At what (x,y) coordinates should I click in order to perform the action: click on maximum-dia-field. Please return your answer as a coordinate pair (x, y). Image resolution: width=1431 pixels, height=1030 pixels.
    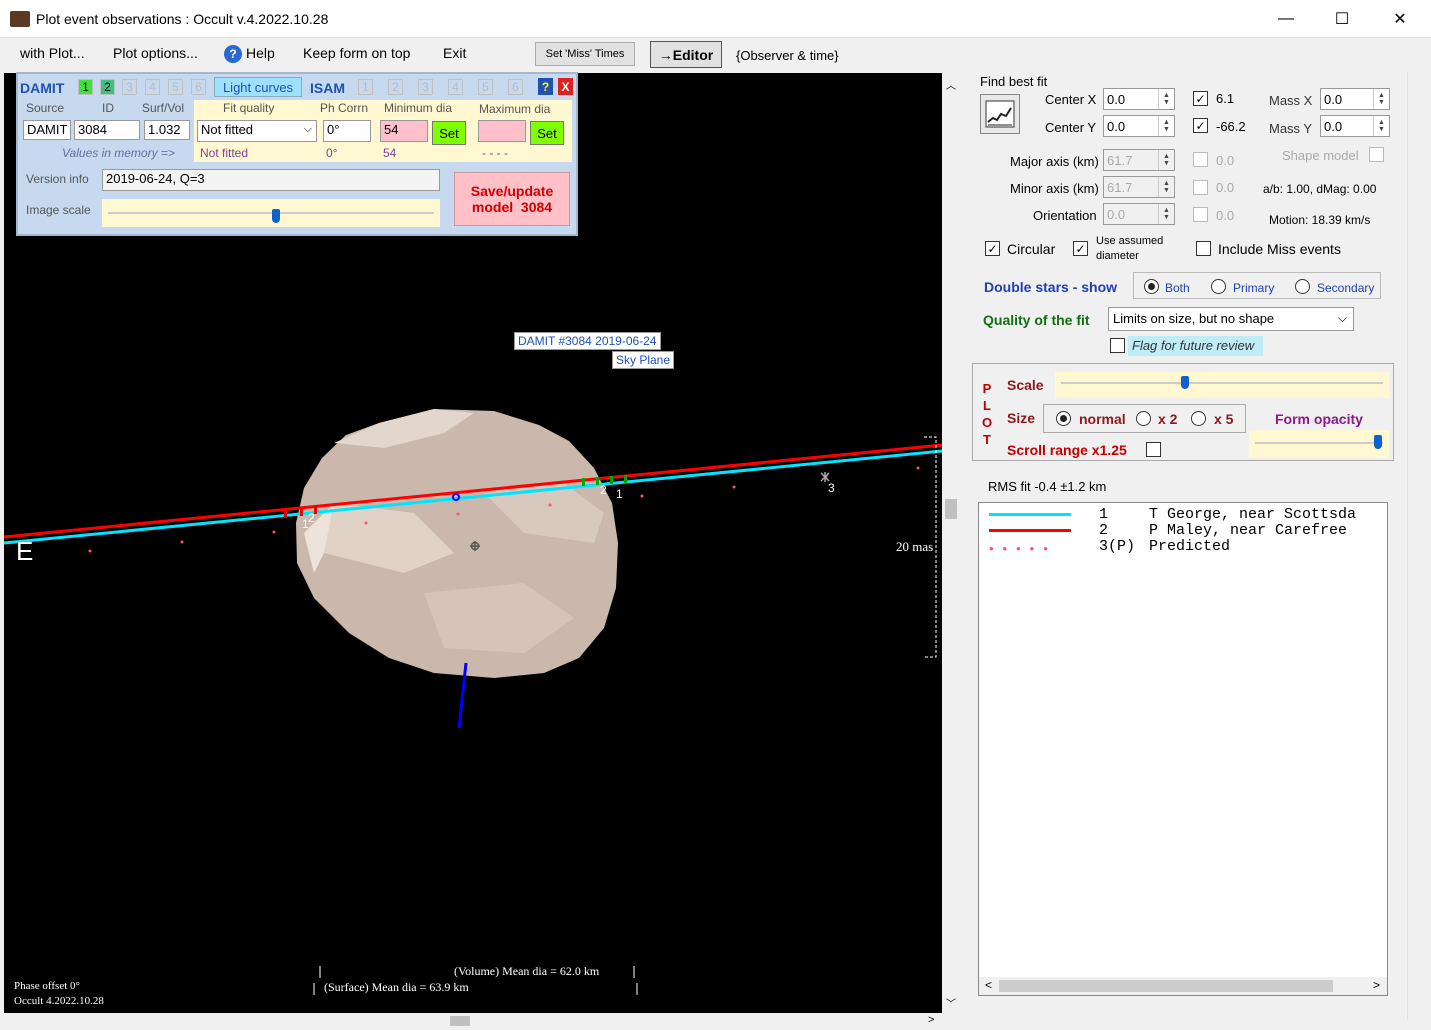
    Looking at the image, I should click on (502, 131).